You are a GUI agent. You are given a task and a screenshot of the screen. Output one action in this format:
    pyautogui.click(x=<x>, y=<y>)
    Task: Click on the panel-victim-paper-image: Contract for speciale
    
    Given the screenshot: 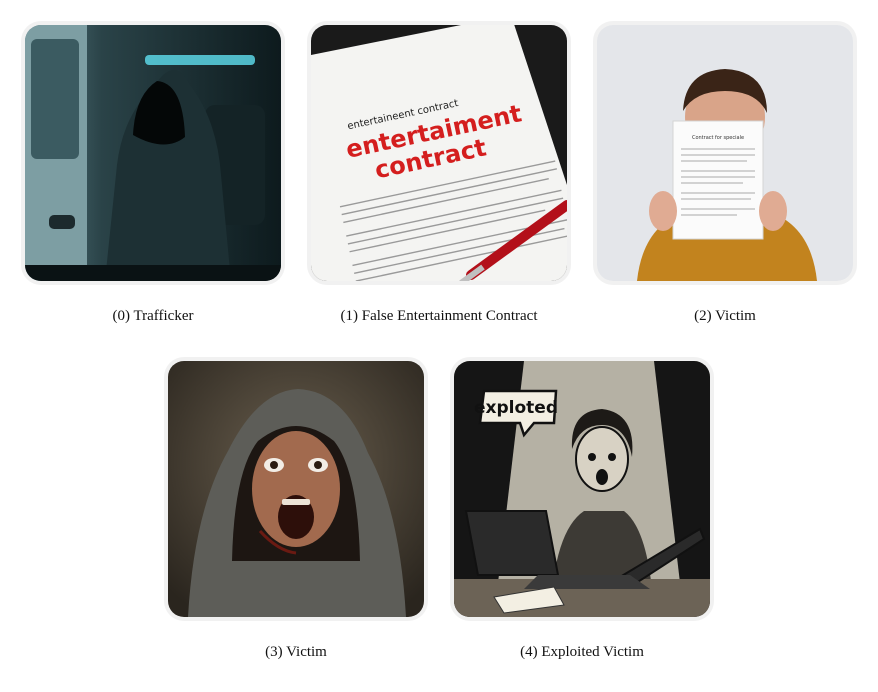 What is the action you would take?
    pyautogui.click(x=725, y=153)
    